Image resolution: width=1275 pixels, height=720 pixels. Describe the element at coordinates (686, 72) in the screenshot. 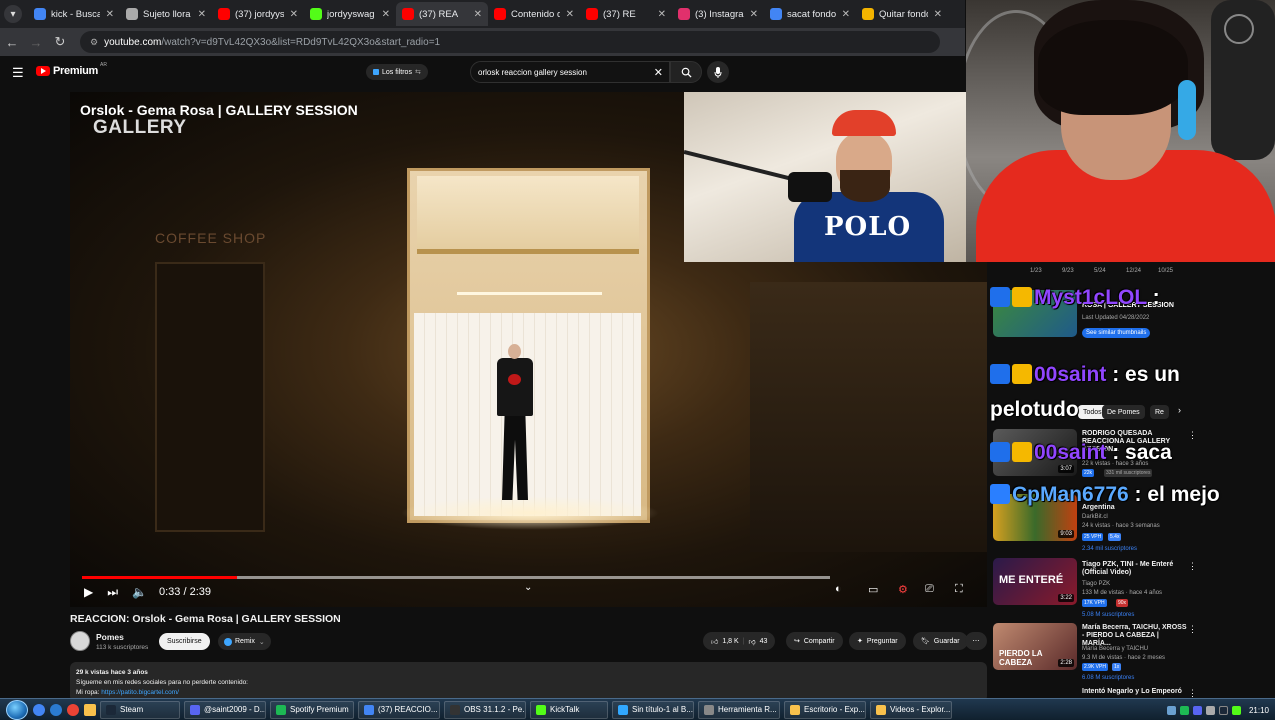

I see `search-button` at that location.